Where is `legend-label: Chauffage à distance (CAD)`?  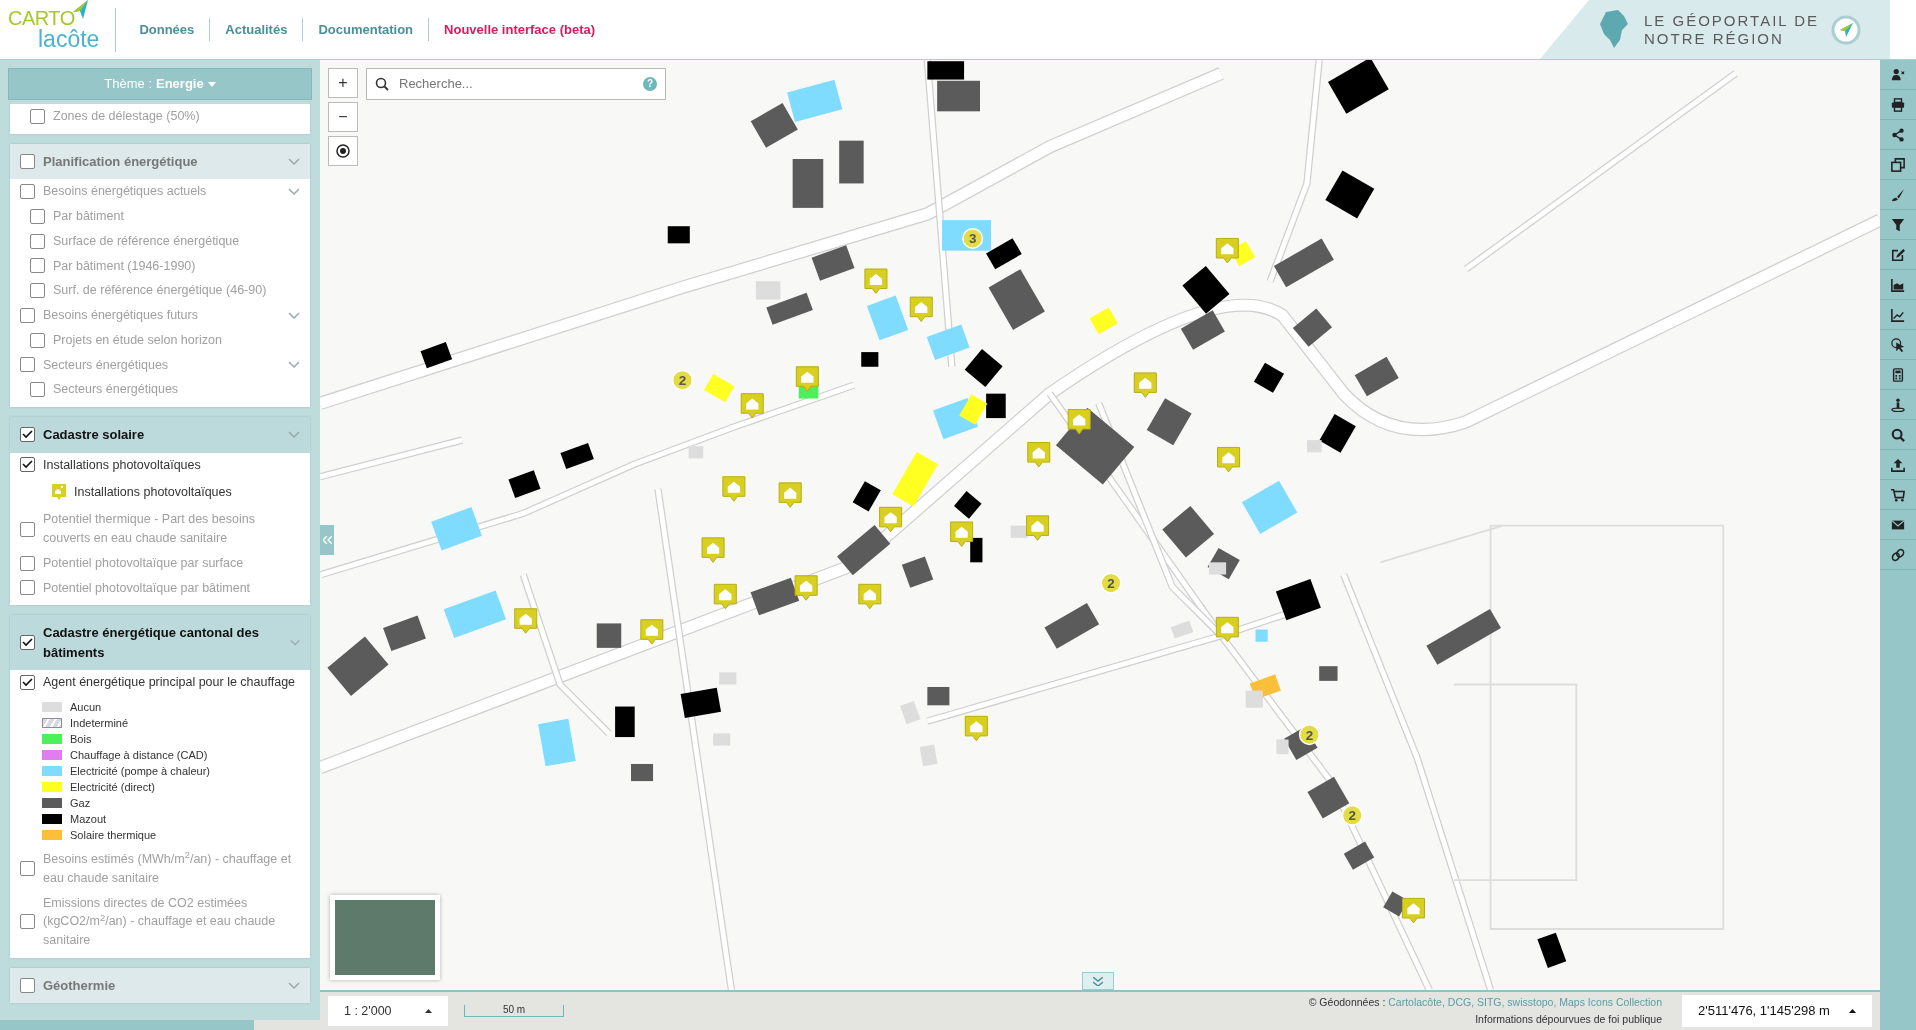
legend-label: Chauffage à distance (CAD) is located at coordinates (139, 755).